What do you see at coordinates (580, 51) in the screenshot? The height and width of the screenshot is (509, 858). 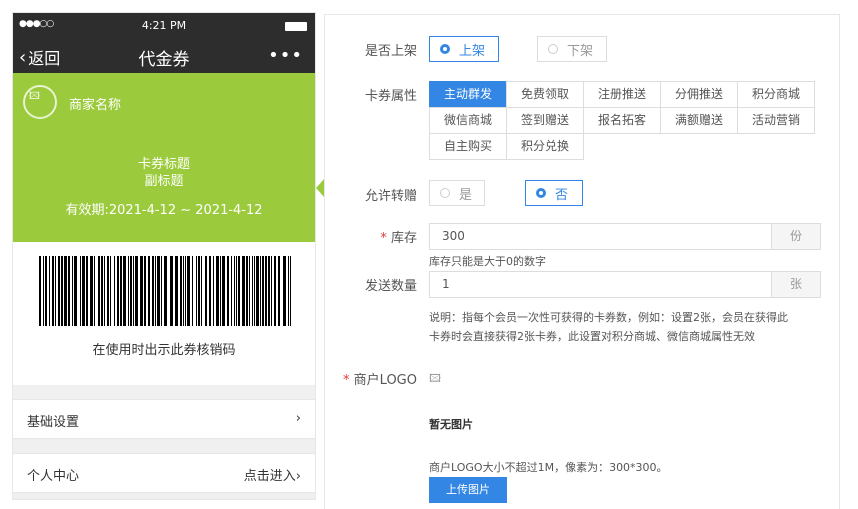 I see `radio-label: 下架` at bounding box center [580, 51].